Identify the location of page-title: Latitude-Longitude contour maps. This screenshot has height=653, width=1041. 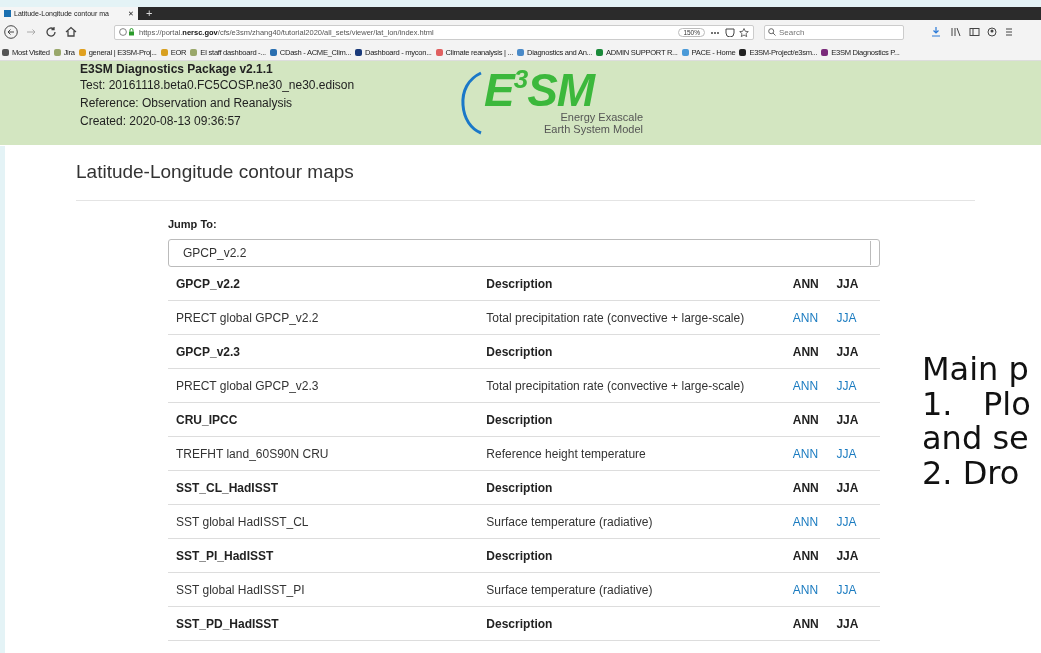
(215, 172).